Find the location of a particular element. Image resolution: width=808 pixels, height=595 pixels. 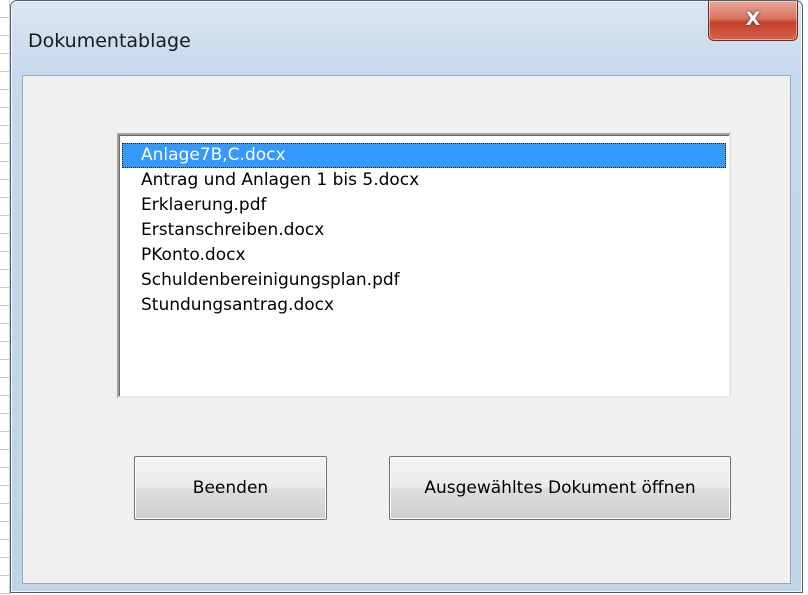

close-icon: X is located at coordinates (753, 19).